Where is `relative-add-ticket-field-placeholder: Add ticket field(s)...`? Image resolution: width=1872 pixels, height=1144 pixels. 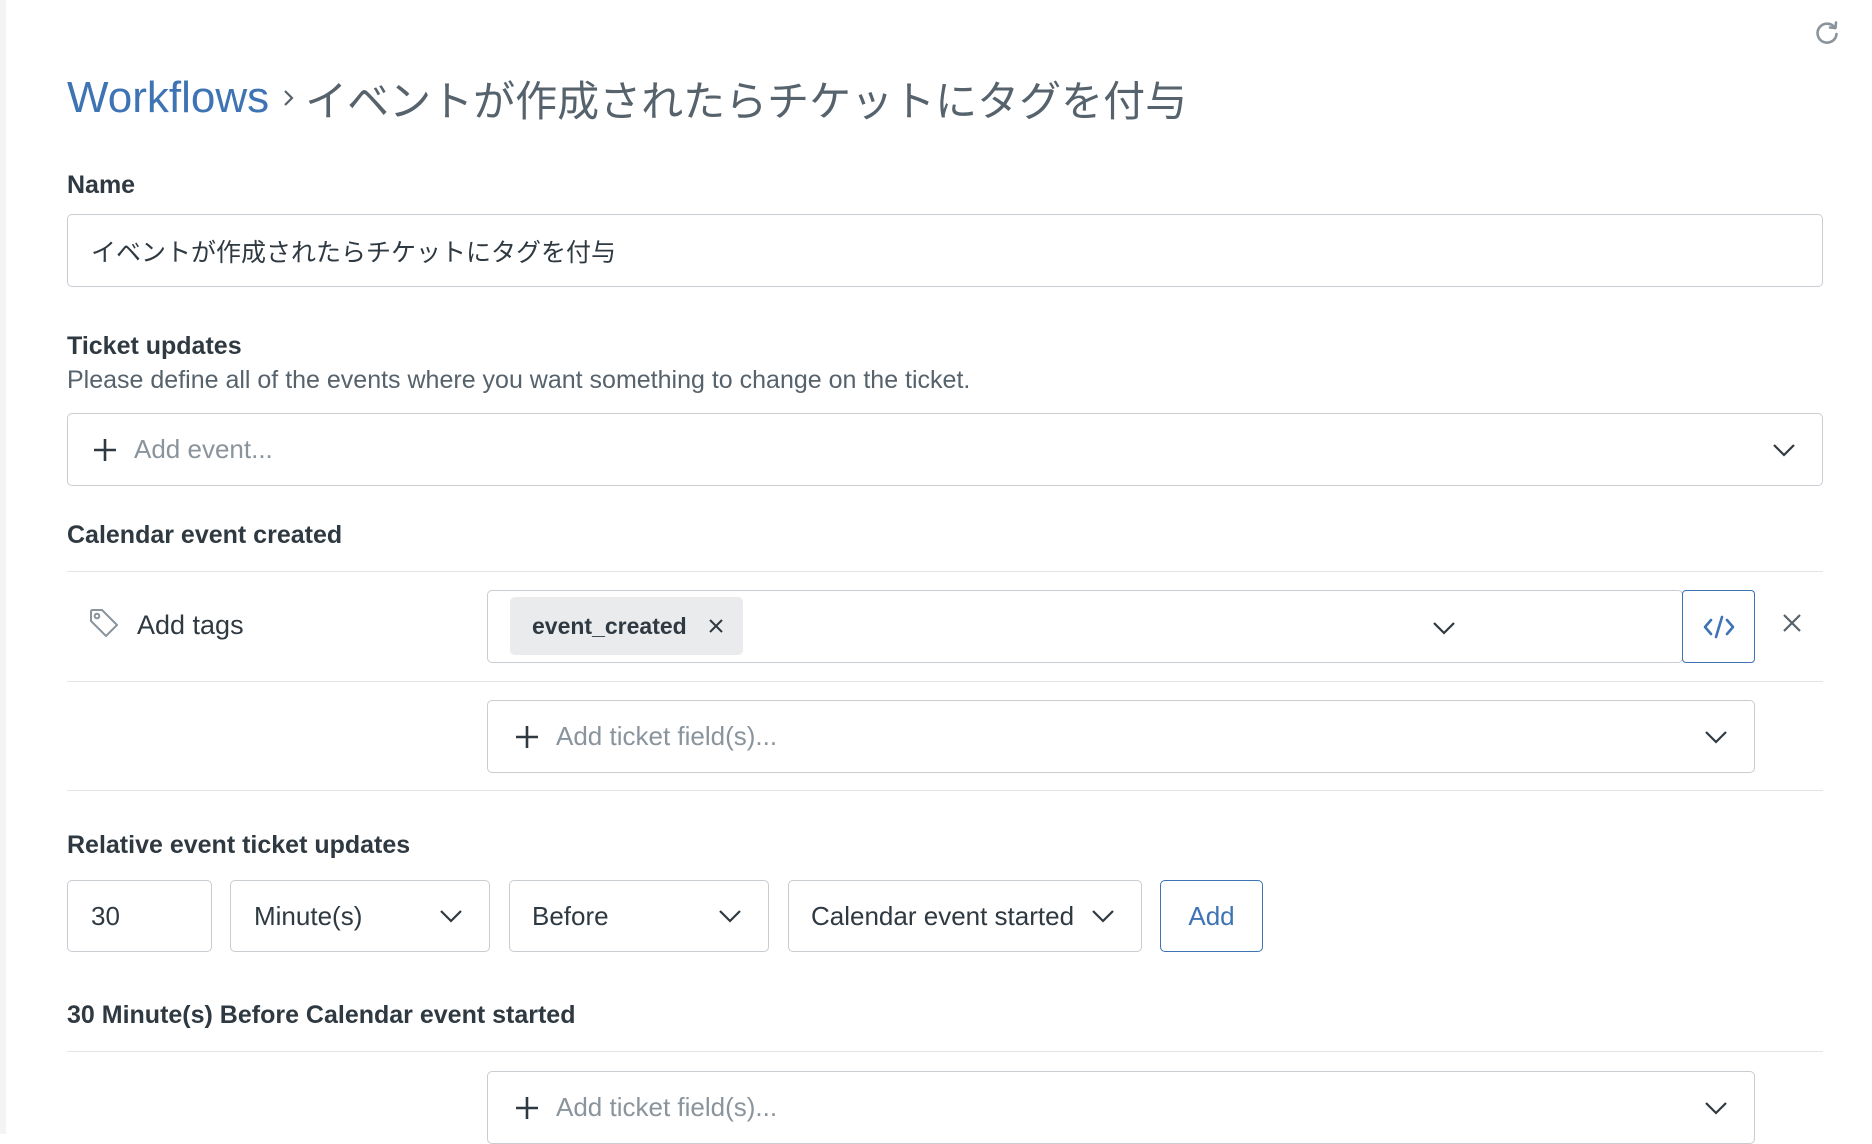
relative-add-ticket-field-placeholder: Add ticket field(s)... is located at coordinates (667, 1107).